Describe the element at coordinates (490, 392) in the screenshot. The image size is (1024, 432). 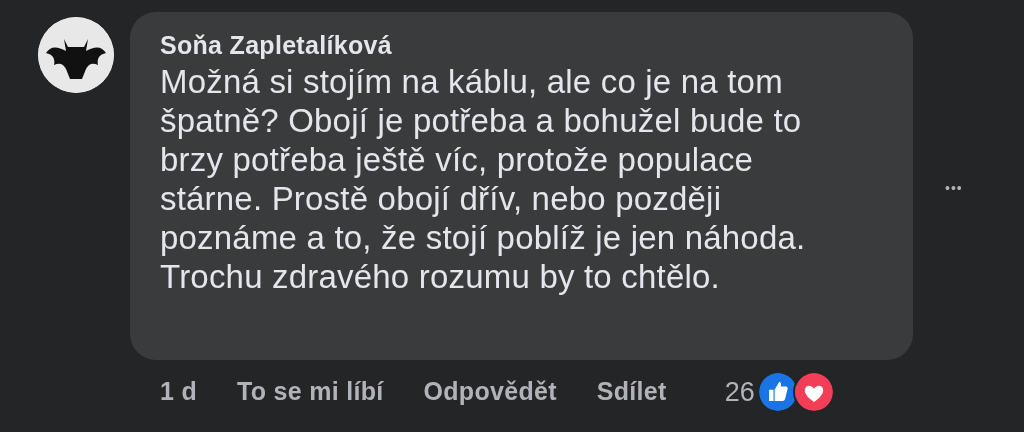
I see `action-link: Odpovědět` at that location.